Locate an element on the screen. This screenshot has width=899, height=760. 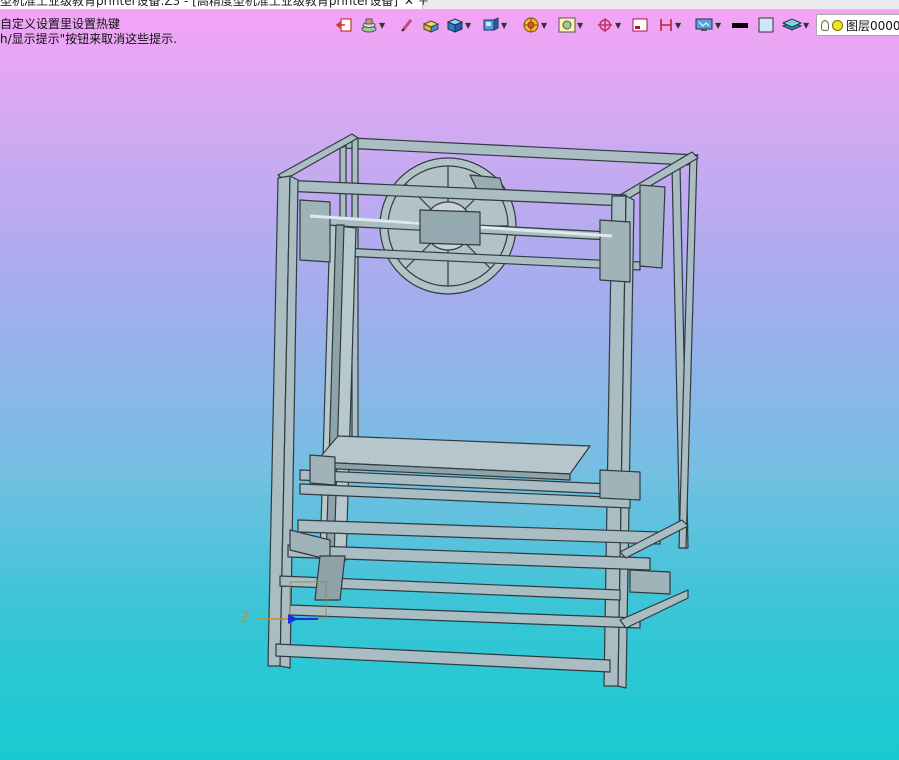
hint-line-1: 自定义设置里设置热键 is located at coordinates (60, 24).